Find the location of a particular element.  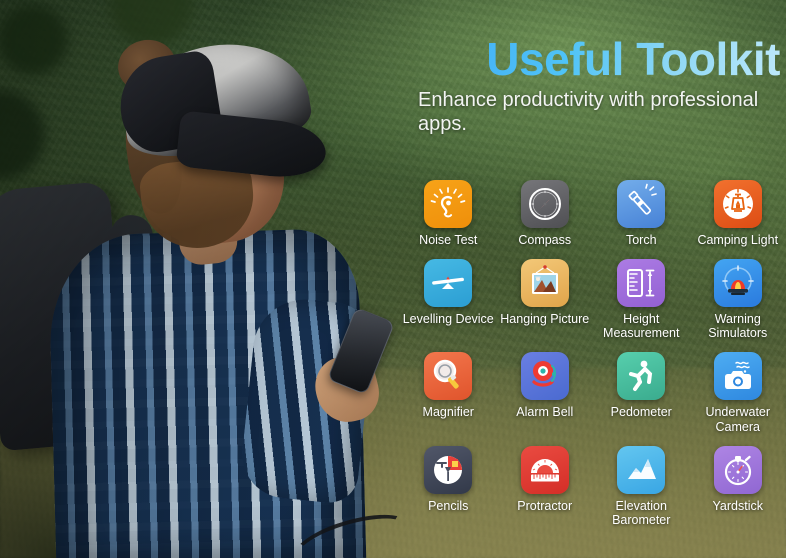

pencils-icon is located at coordinates (448, 469).